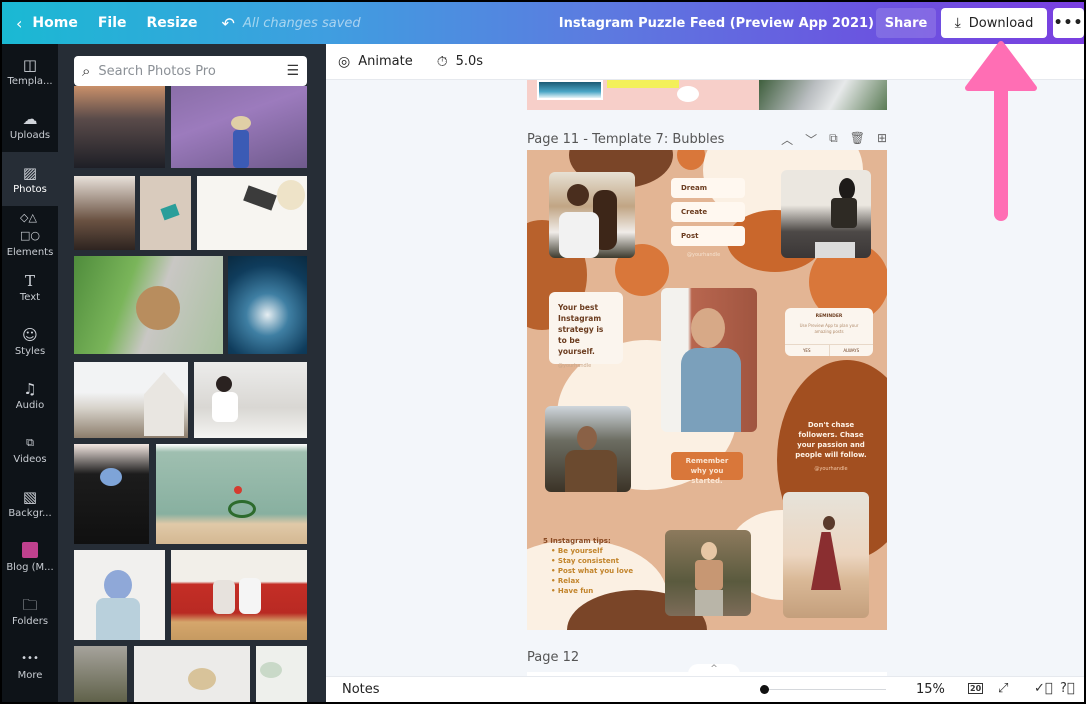 This screenshot has height=704, width=1086. What do you see at coordinates (30, 459) in the screenshot?
I see `sidebar-item-label: Videos` at bounding box center [30, 459].